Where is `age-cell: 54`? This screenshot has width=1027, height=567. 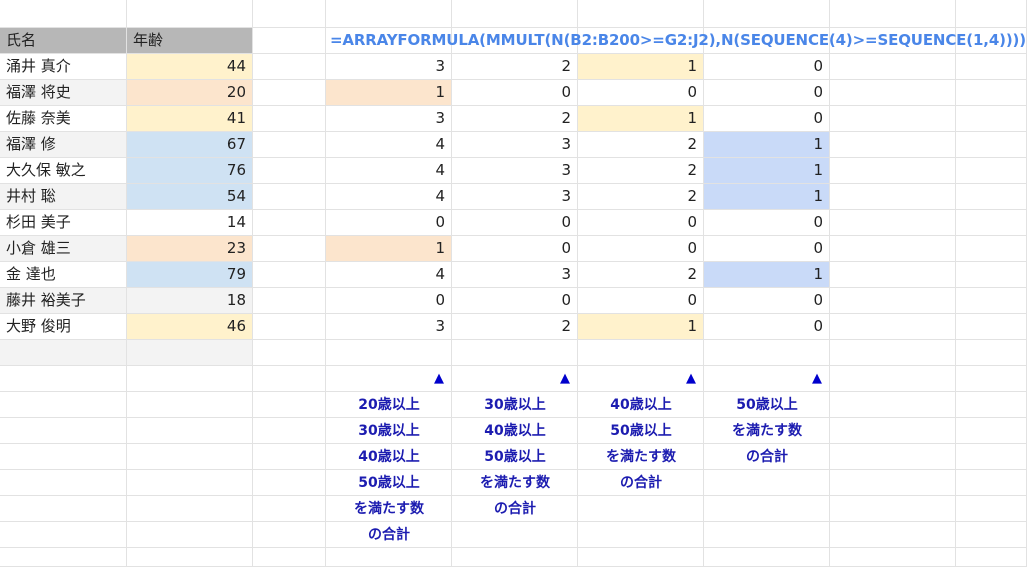
age-cell: 54 is located at coordinates (190, 197).